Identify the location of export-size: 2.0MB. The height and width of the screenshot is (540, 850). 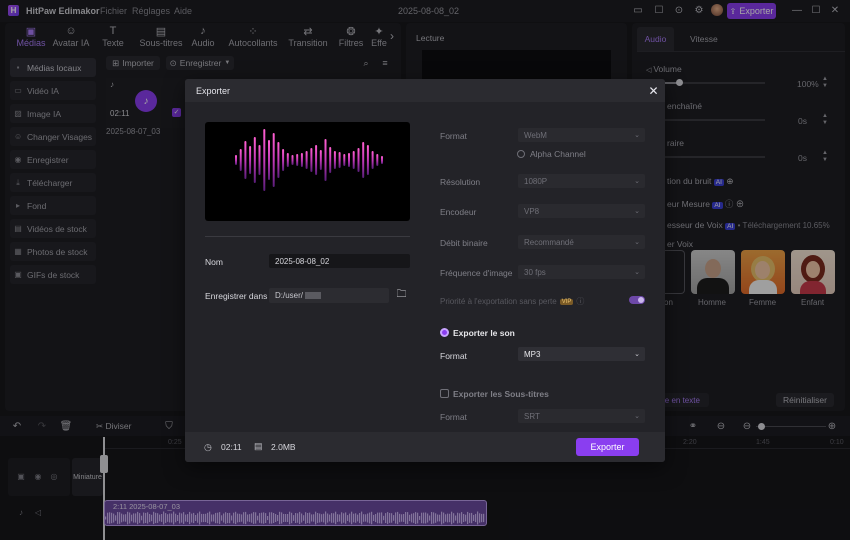
(283, 447).